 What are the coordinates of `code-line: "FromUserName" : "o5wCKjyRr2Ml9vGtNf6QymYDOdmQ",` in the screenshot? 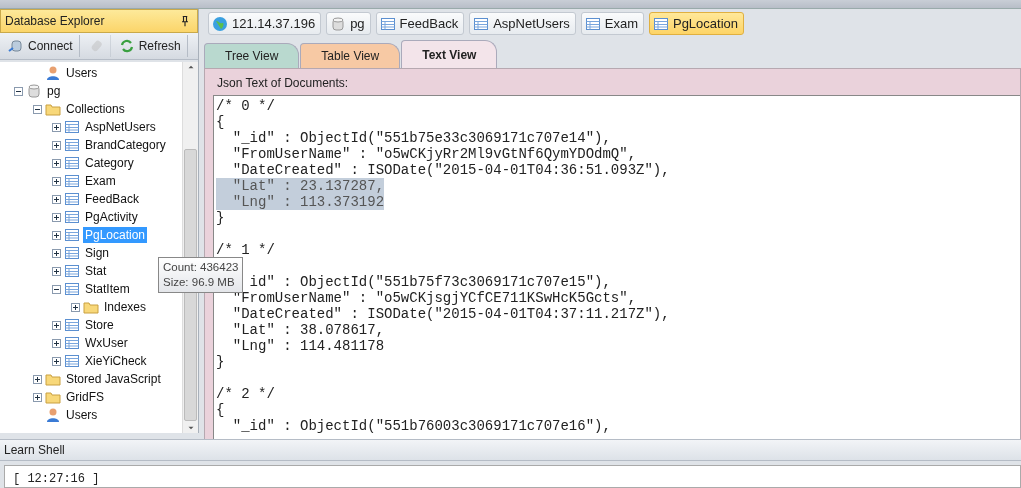 It's located at (434, 154).